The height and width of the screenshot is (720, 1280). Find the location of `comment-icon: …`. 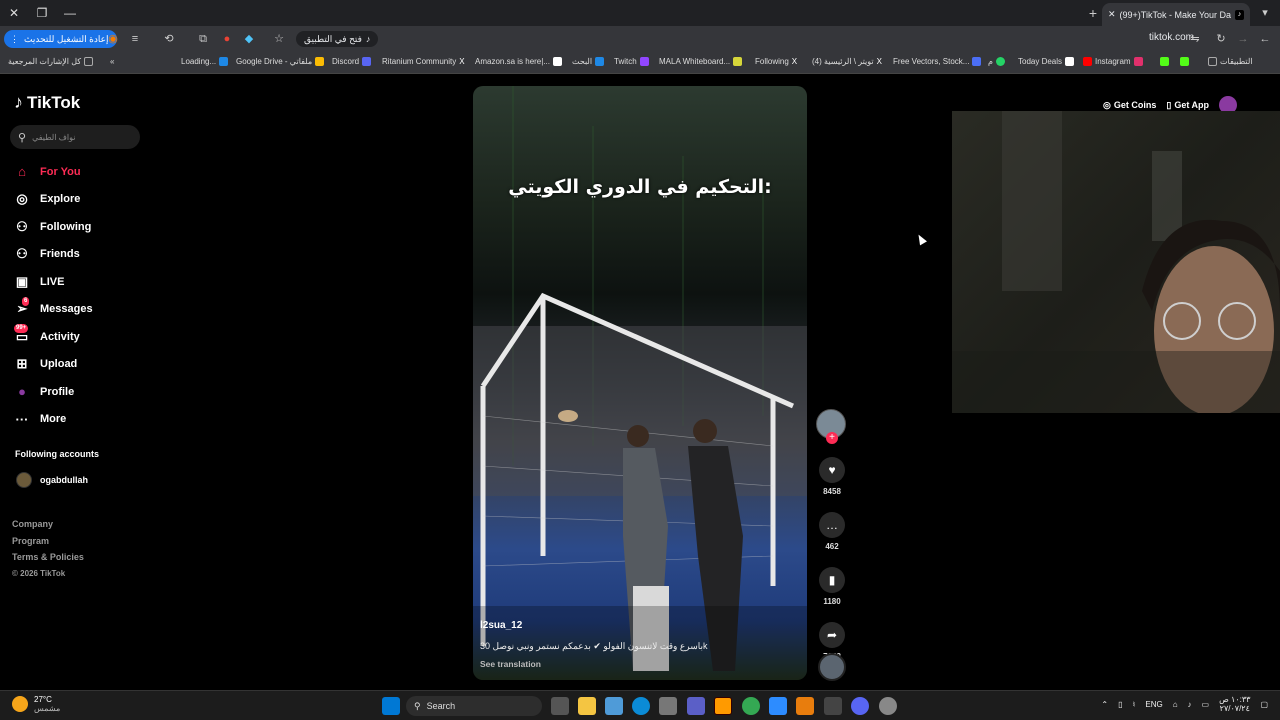

comment-icon: … is located at coordinates (832, 525).